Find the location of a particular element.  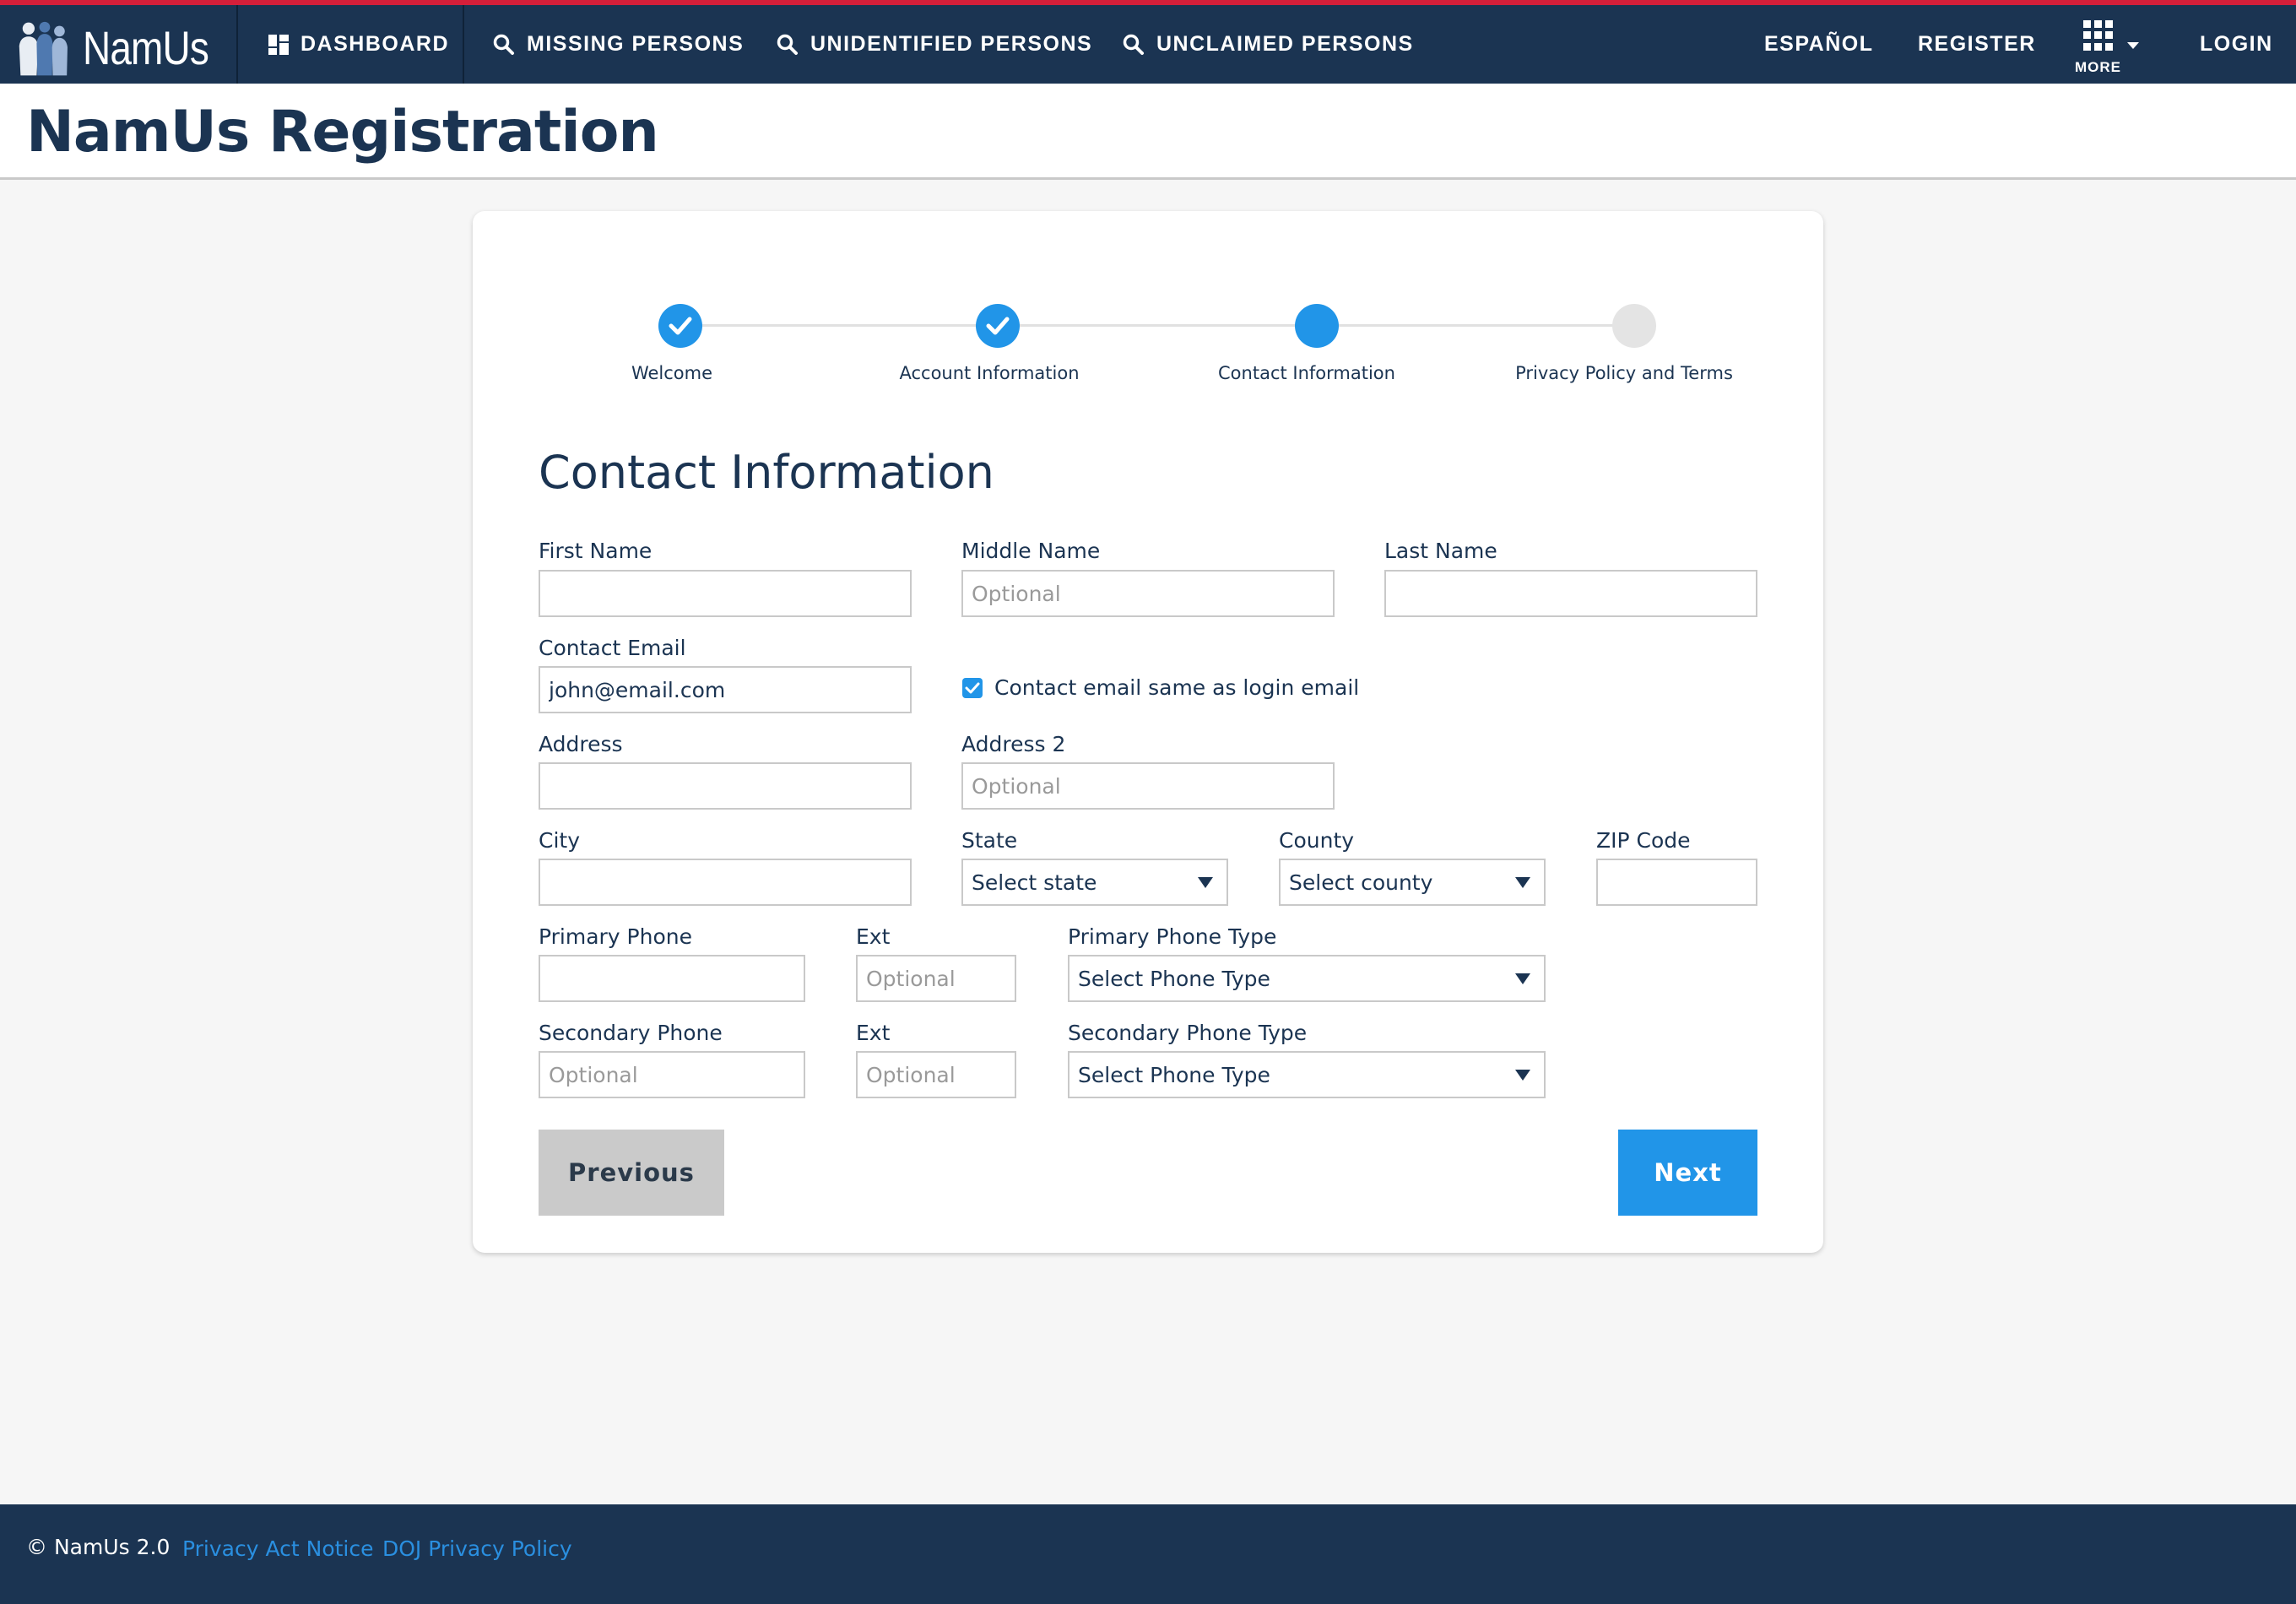

zip-input is located at coordinates (1677, 882).